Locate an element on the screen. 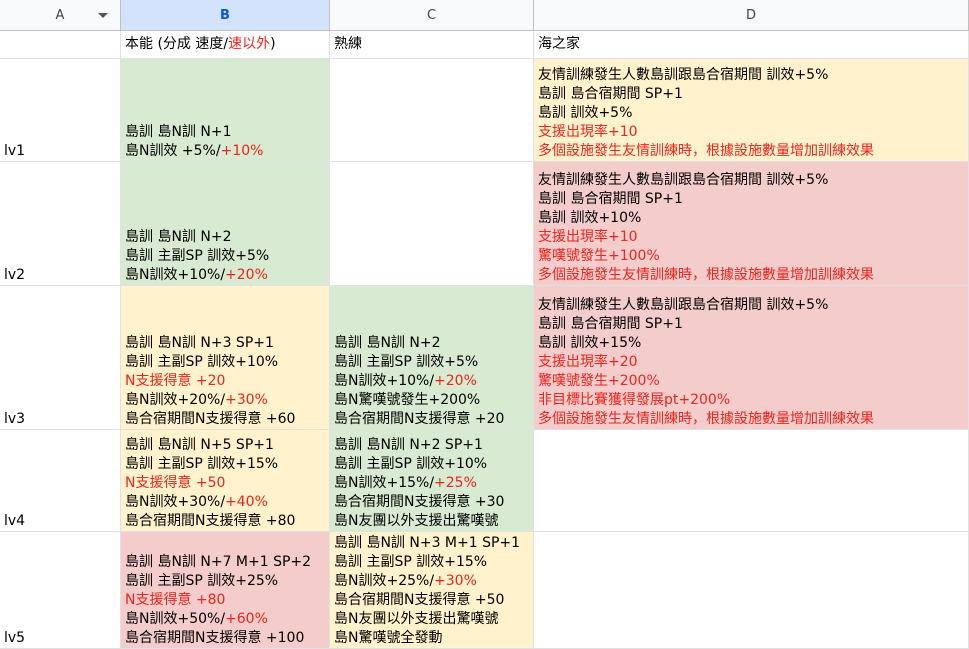 This screenshot has width=969, height=649. row-label: lv3 is located at coordinates (15, 419).